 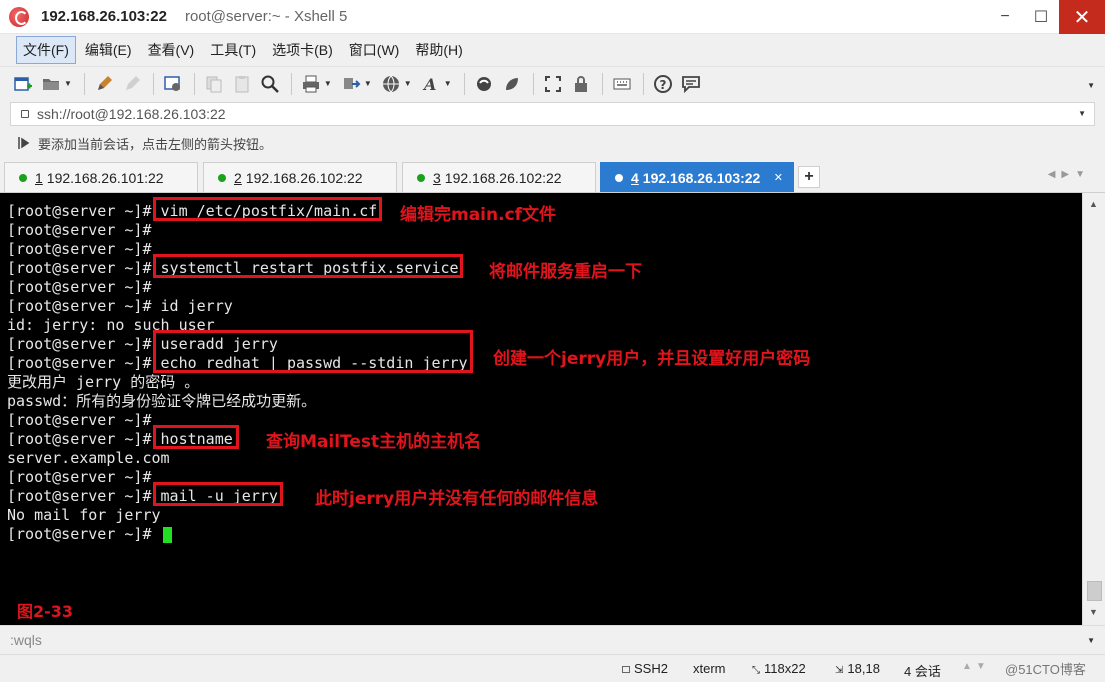 I want to click on transfer-icon, so click(x=352, y=83).